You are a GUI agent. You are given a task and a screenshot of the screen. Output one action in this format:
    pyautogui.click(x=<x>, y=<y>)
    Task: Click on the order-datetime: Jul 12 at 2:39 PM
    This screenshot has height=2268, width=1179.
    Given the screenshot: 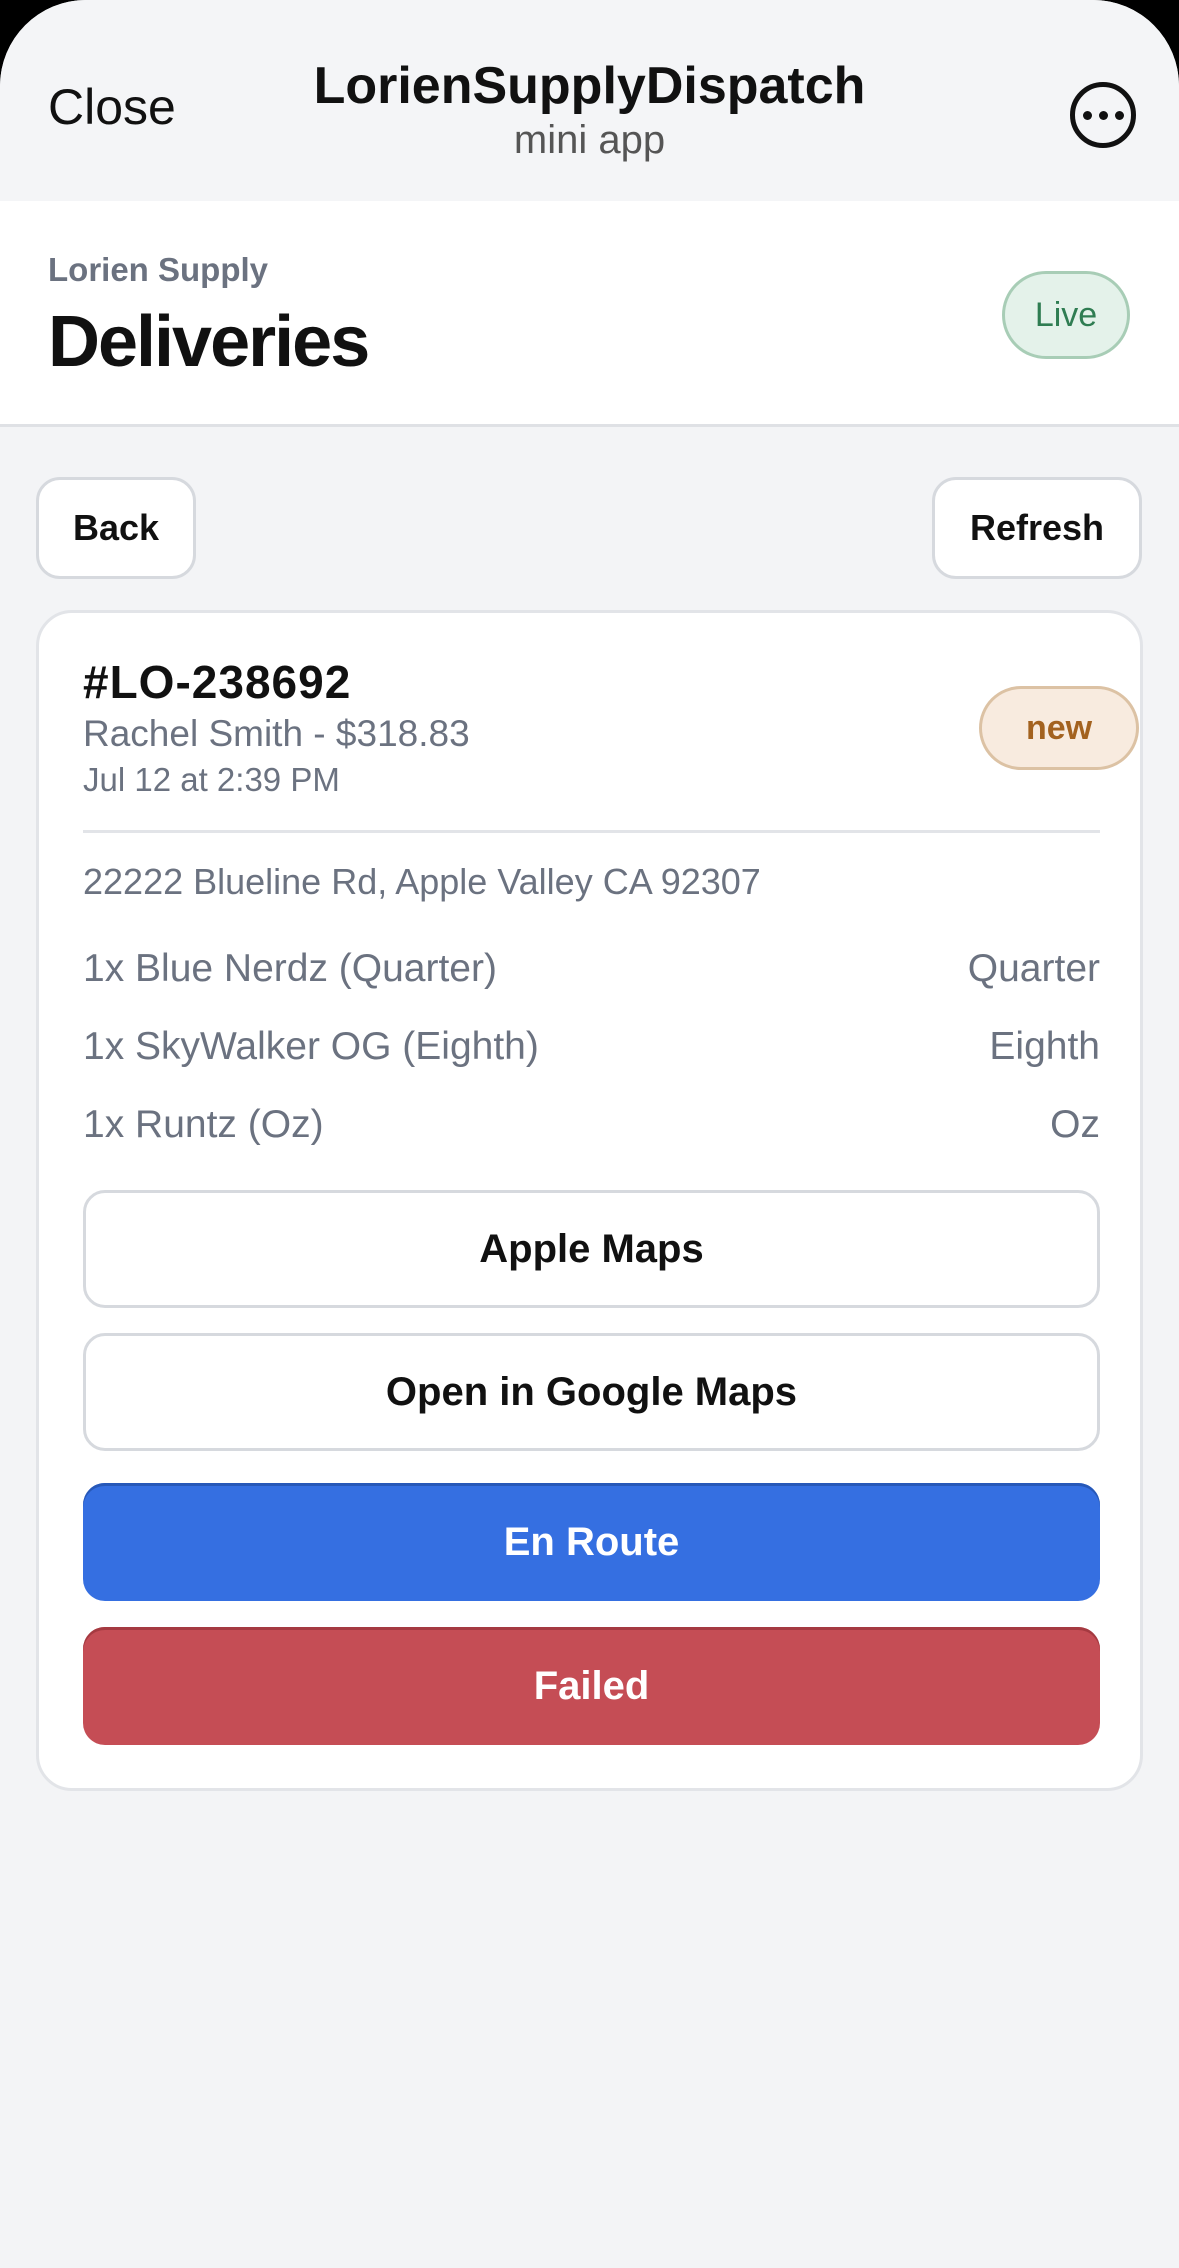 What is the action you would take?
    pyautogui.click(x=211, y=779)
    